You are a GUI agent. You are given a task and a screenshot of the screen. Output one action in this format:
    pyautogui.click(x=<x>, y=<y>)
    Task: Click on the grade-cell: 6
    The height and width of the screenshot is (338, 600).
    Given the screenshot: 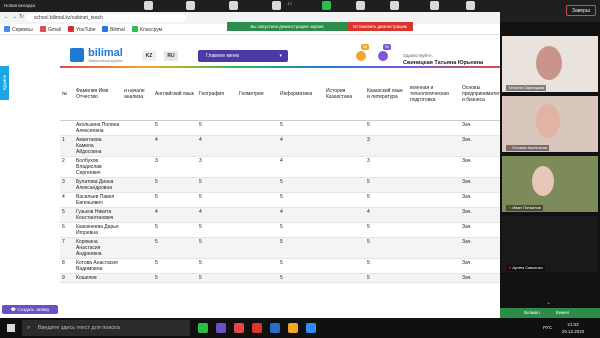 What is the action you would take?
    pyautogui.click(x=67, y=230)
    